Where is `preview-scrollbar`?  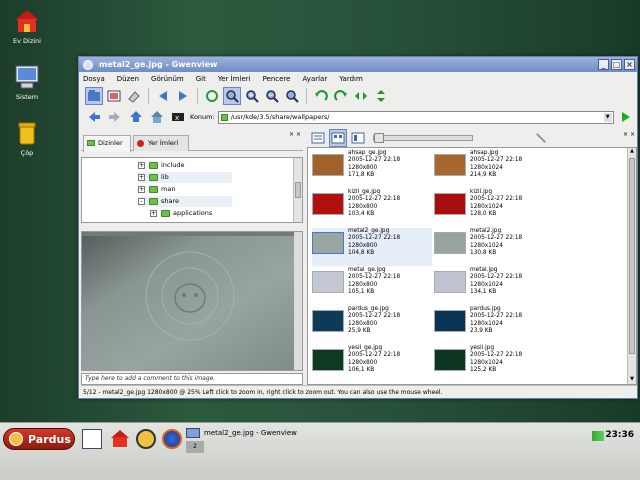 preview-scrollbar is located at coordinates (298, 301).